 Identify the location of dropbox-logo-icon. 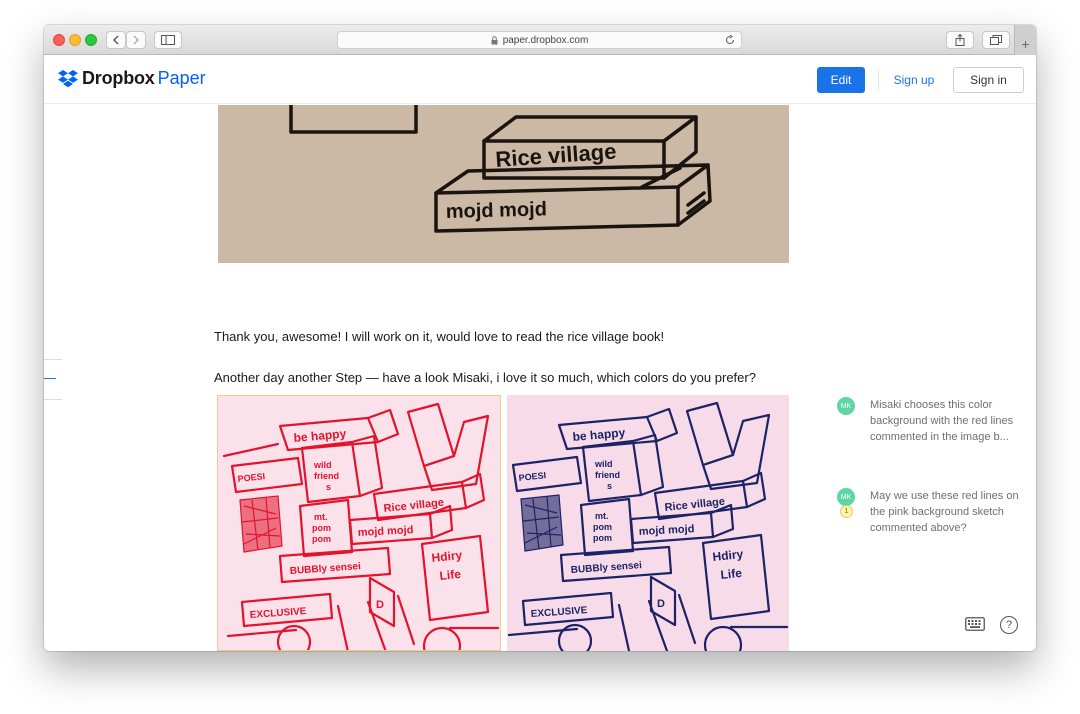
(68, 78).